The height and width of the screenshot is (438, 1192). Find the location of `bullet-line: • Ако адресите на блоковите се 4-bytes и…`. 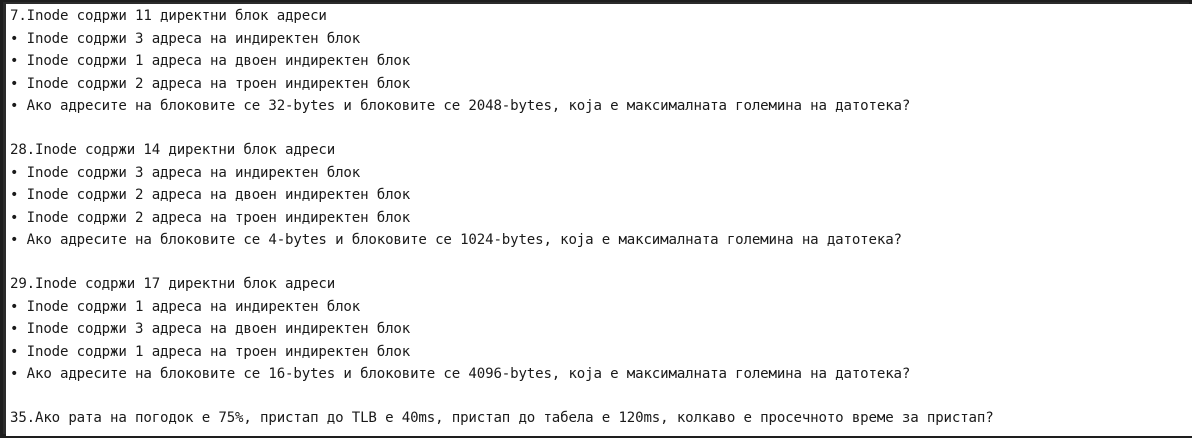

bullet-line: • Ако адресите на блоковите се 4-bytes и… is located at coordinates (456, 240).